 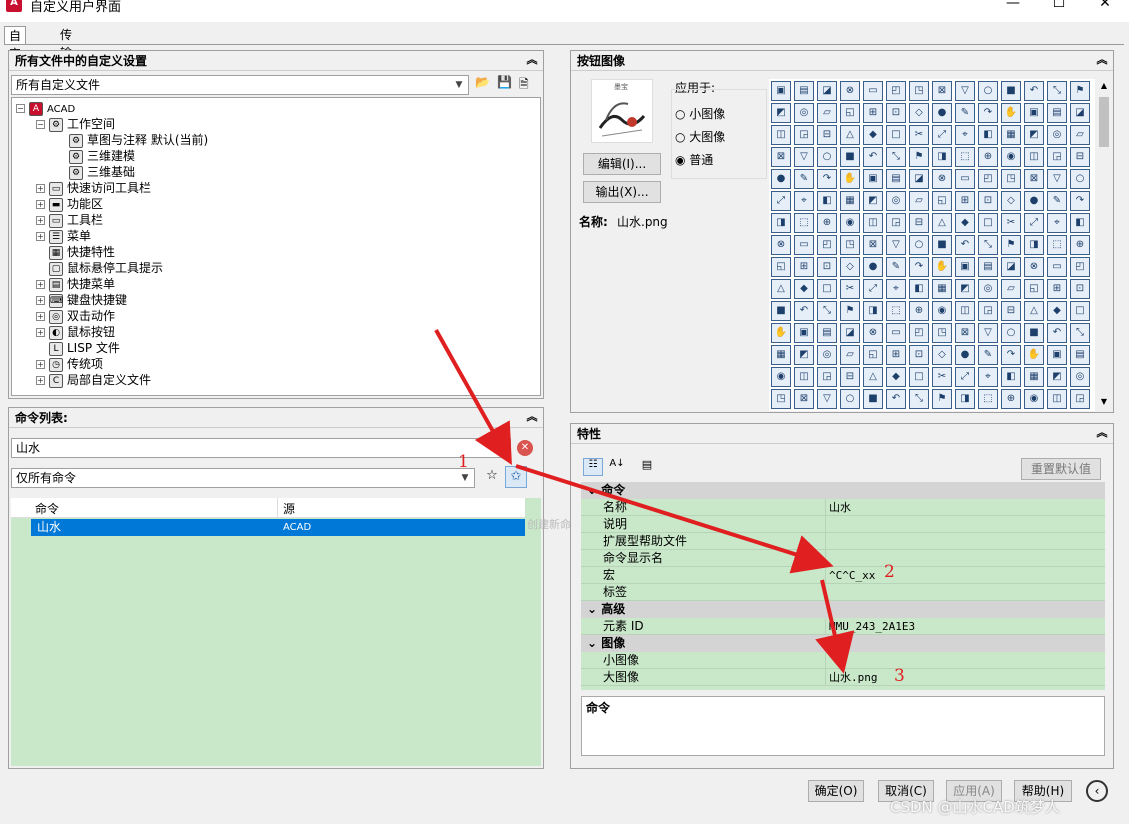 I want to click on property-value: MMU_243_2A1E3, so click(x=872, y=626).